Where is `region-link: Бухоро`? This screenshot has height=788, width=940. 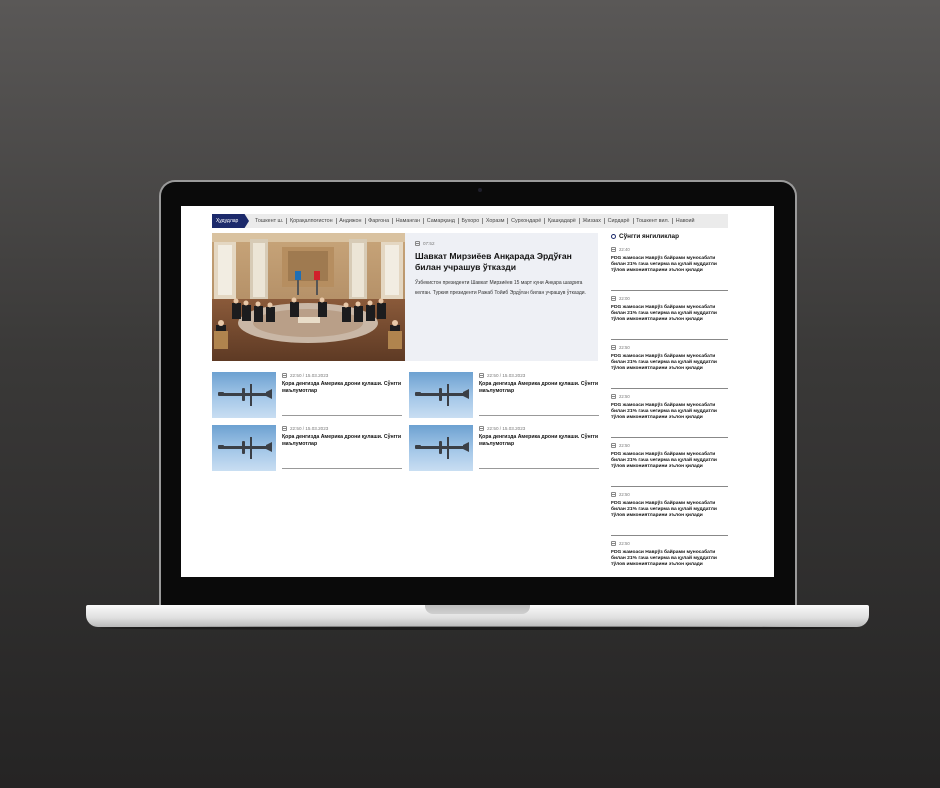
region-link: Бухоро is located at coordinates (470, 221).